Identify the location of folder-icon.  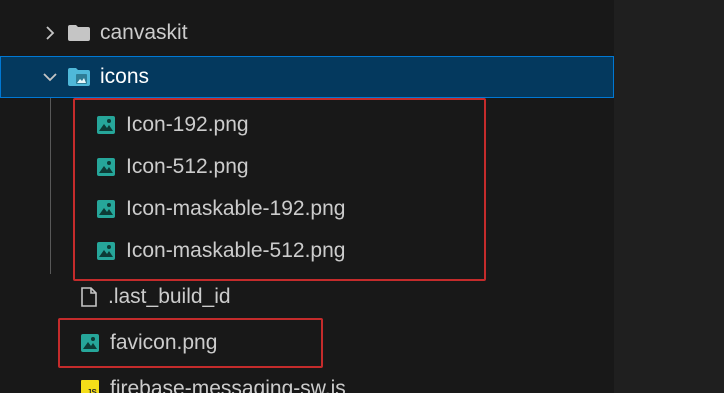
(79, 33).